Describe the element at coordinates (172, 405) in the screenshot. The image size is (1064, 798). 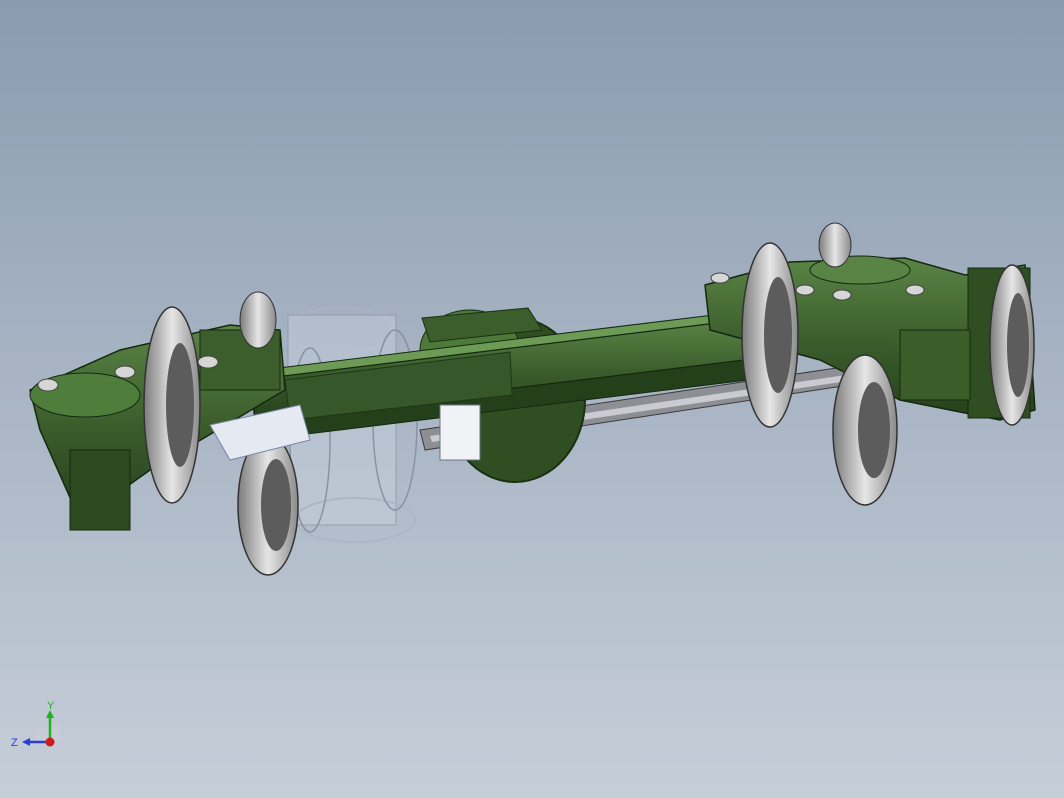
I see `left-front-wheel` at that location.